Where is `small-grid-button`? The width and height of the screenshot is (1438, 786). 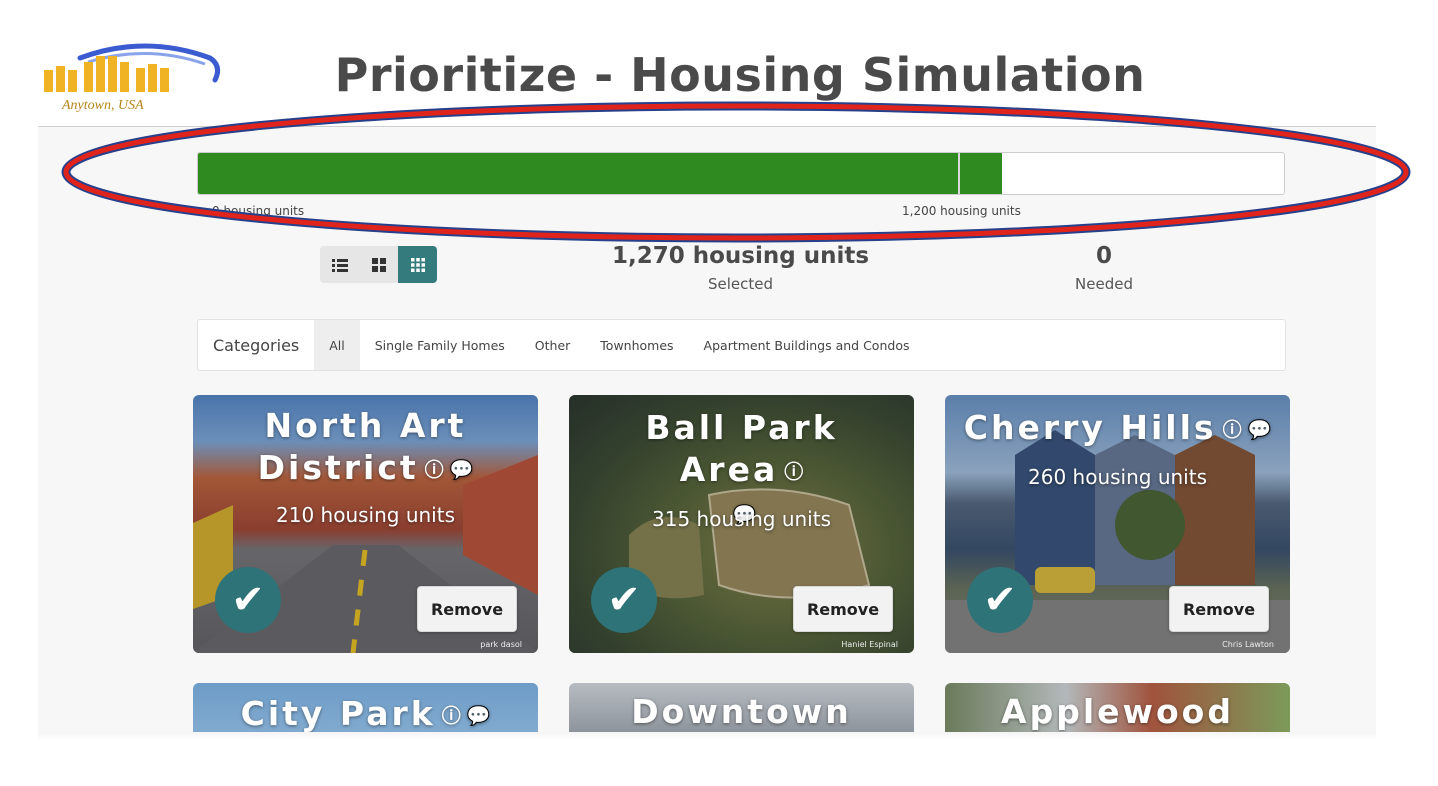
small-grid-button is located at coordinates (417, 264).